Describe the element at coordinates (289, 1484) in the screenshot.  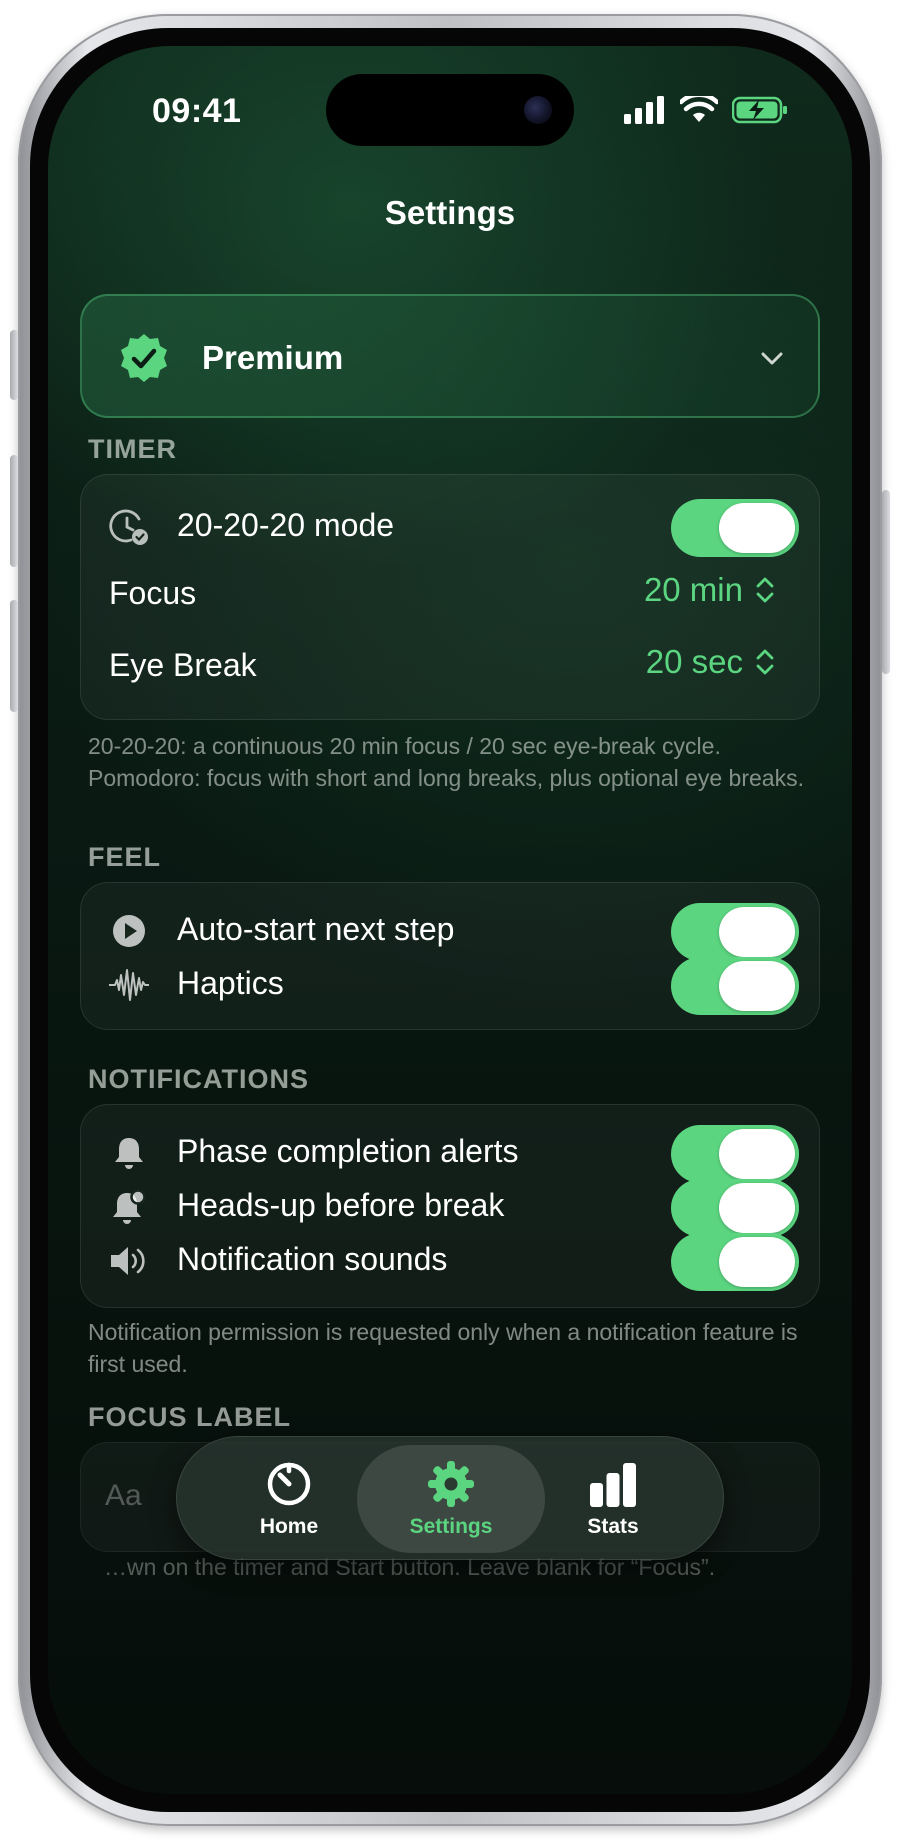
I see `timer-icon` at that location.